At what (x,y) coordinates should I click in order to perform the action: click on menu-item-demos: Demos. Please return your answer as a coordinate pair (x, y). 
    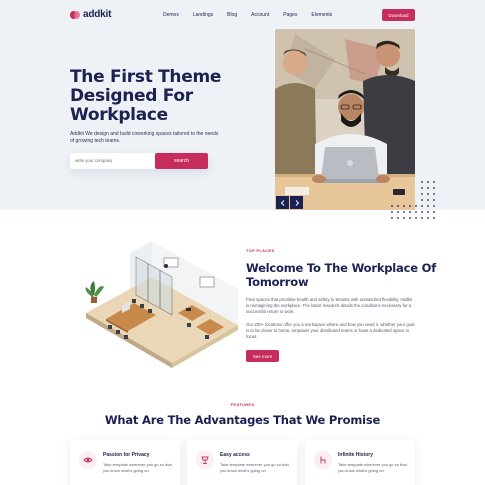
    Looking at the image, I should click on (171, 15).